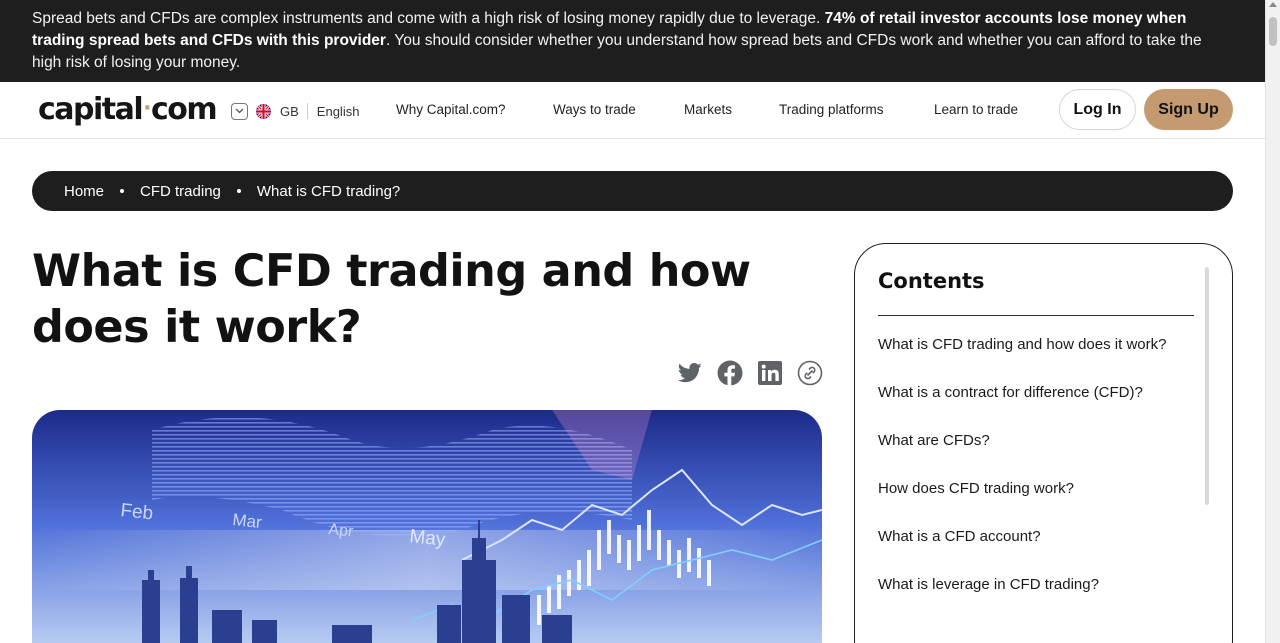  What do you see at coordinates (1028, 489) in the screenshot?
I see `toc-item: How does CFD trading work?` at bounding box center [1028, 489].